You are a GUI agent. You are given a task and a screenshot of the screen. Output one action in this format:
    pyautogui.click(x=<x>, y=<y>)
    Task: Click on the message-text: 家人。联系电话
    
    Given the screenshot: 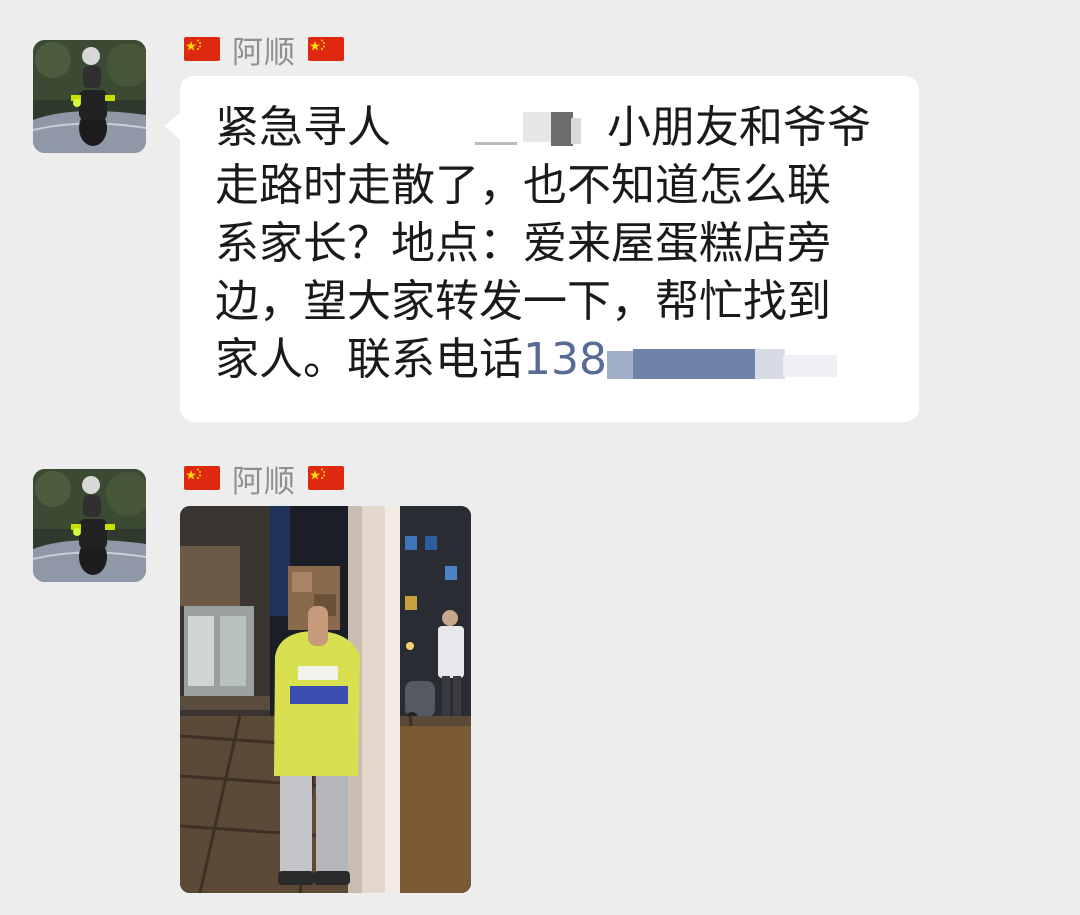 What is the action you would take?
    pyautogui.click(x=369, y=359)
    